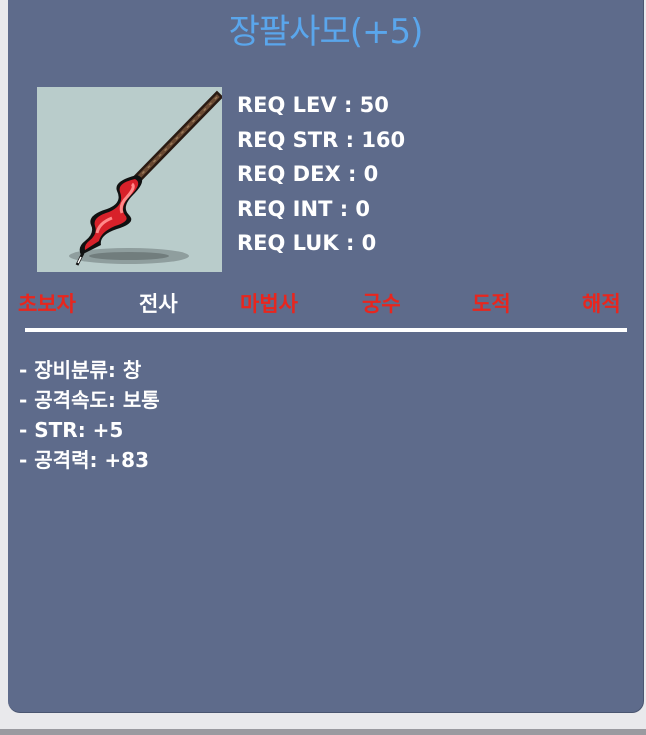 This screenshot has width=646, height=735. Describe the element at coordinates (89, 400) in the screenshot. I see `stat-attack-speed: - 공격속도: 보통` at that location.